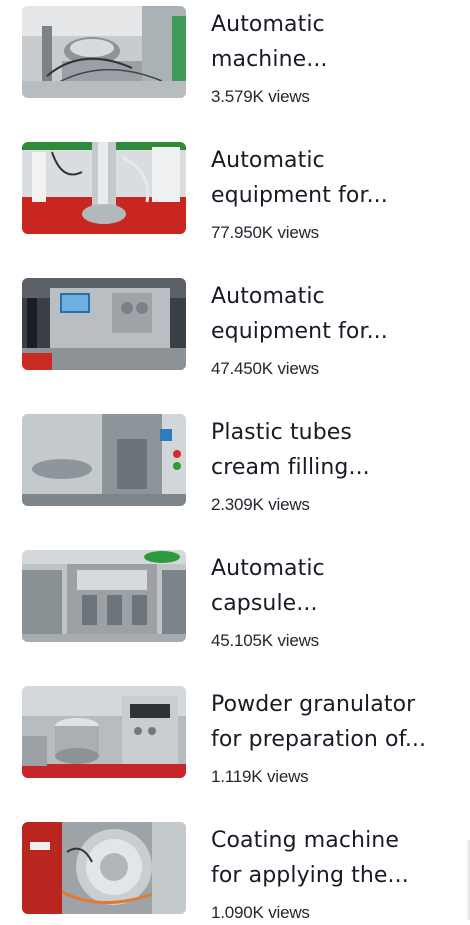  I want to click on red-floor-machine-thumbnail-icon, so click(104, 188).